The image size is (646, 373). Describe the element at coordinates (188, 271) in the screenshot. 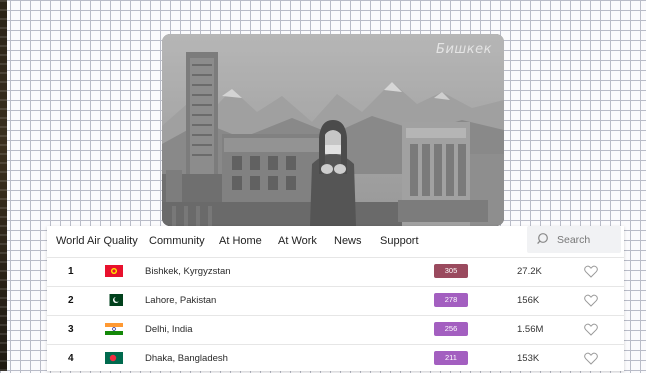

I see `city-link: Bishkek, Kyrgyzstan` at that location.